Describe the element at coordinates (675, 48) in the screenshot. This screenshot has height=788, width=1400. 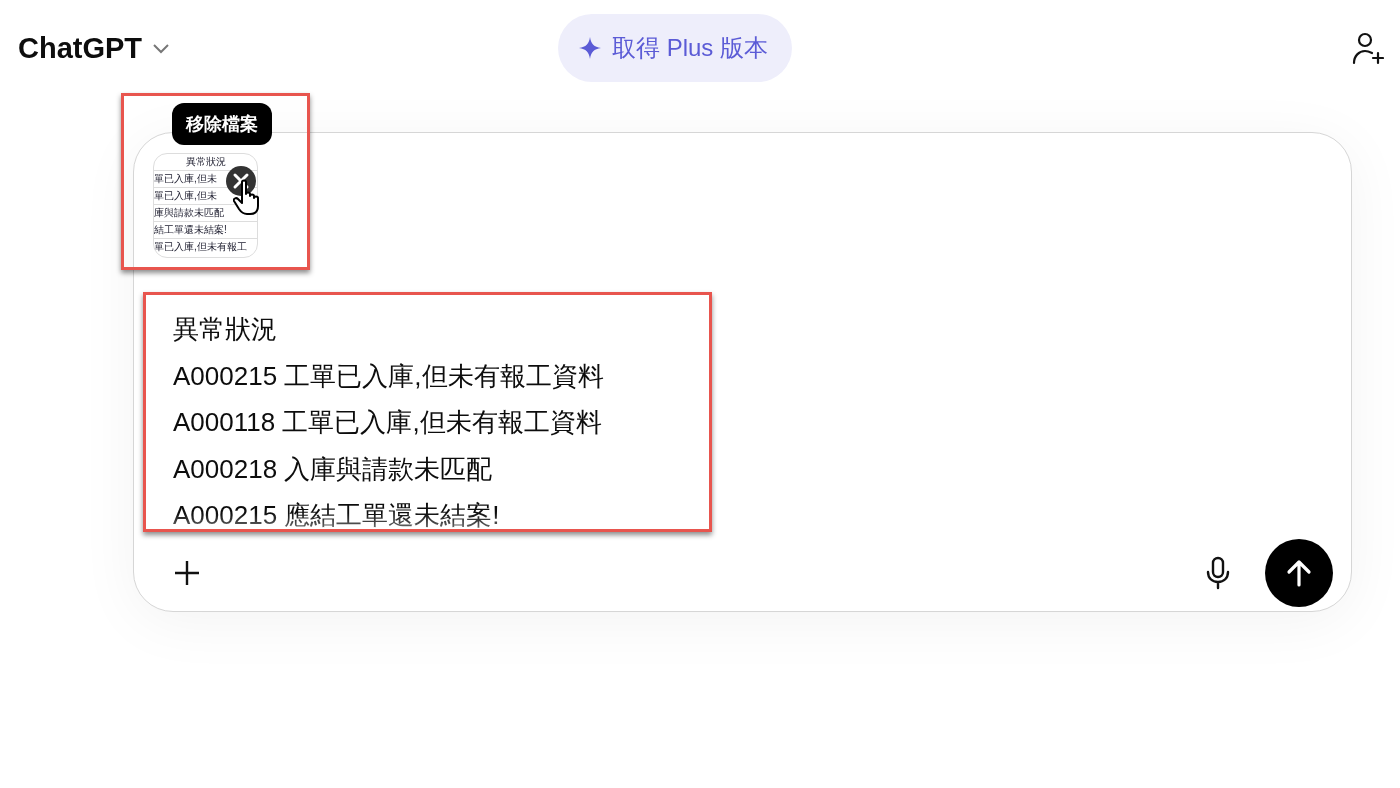
I see `upgrade-button: 取得 Plus 版本` at that location.